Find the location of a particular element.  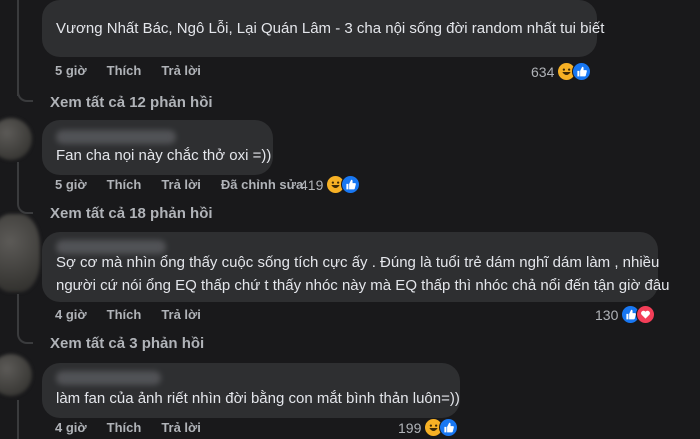

edited-label: Đã chỉnh sửa is located at coordinates (262, 184).